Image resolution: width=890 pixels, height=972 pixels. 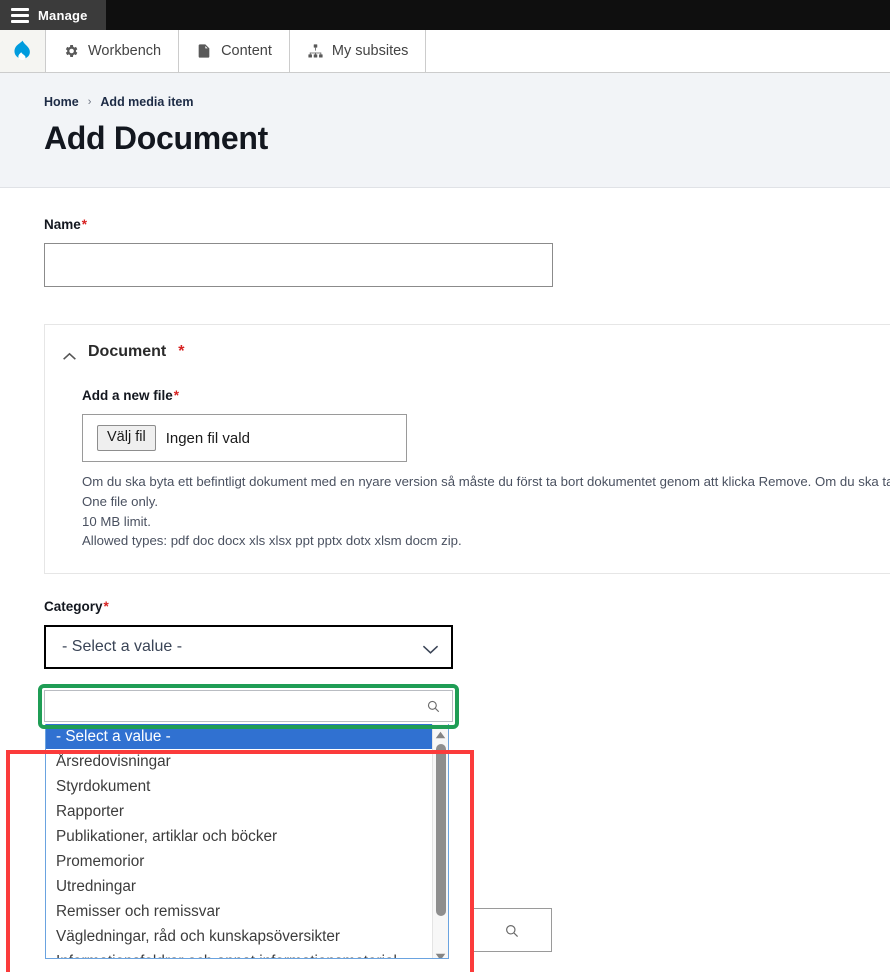 What do you see at coordinates (239, 911) in the screenshot?
I see `category-option: Remisser och remissvar` at bounding box center [239, 911].